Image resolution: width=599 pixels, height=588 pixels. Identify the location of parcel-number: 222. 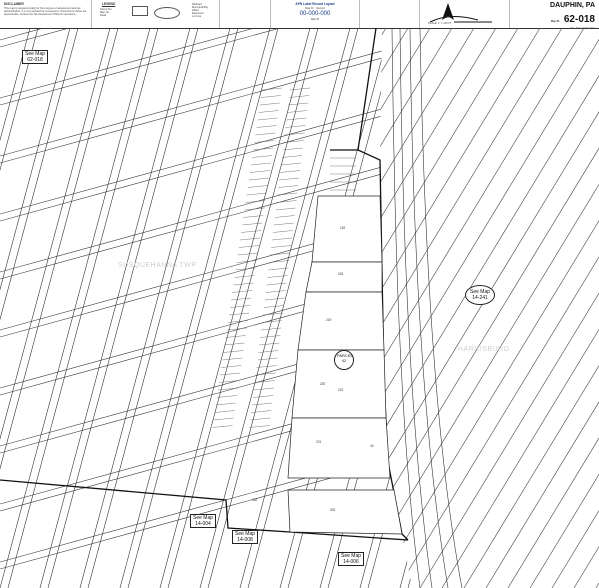
(341, 390).